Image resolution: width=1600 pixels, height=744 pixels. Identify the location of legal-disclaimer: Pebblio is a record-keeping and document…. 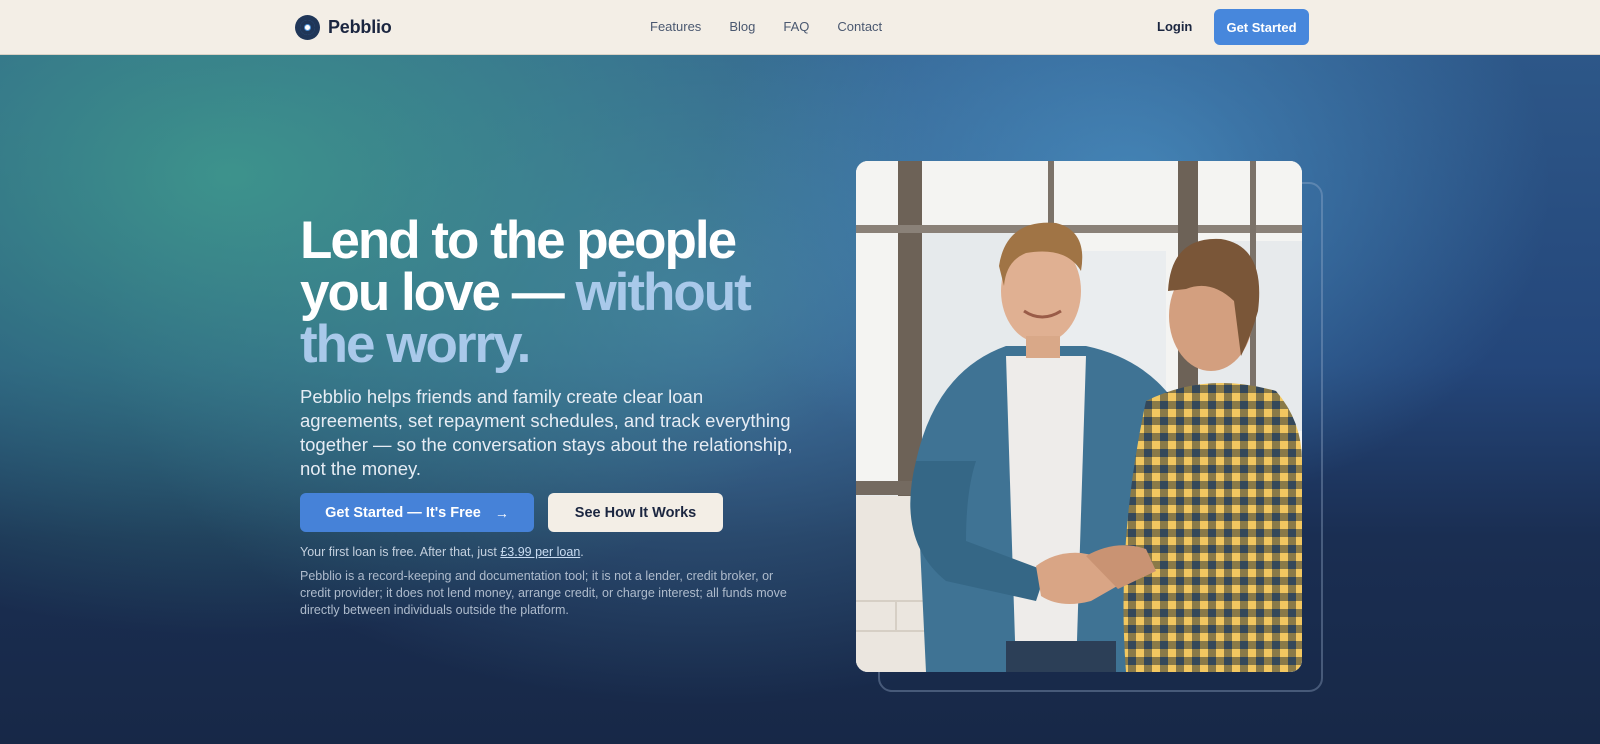
(543, 593).